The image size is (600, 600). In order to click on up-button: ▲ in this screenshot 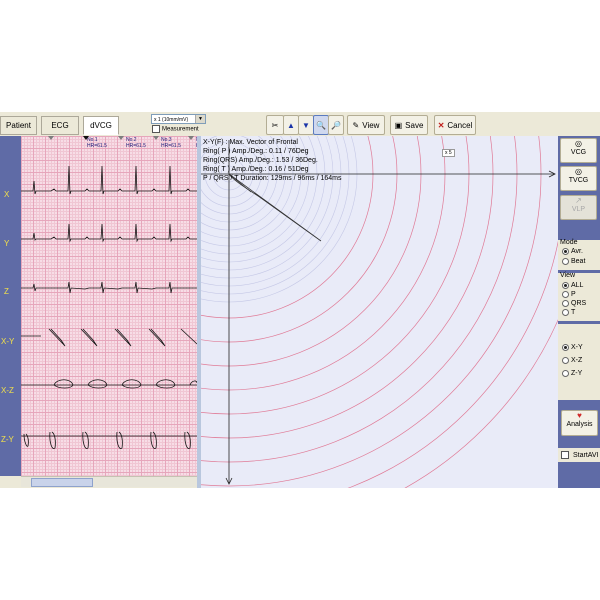, I will do `click(291, 125)`.